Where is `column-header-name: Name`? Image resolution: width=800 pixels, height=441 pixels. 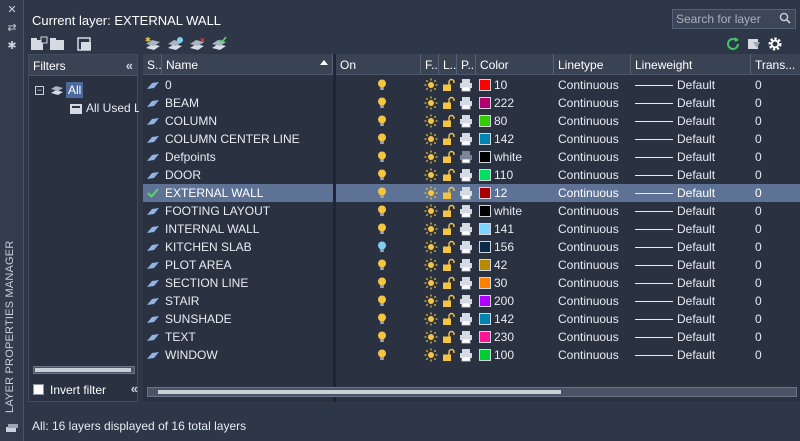 column-header-name: Name is located at coordinates (247, 64).